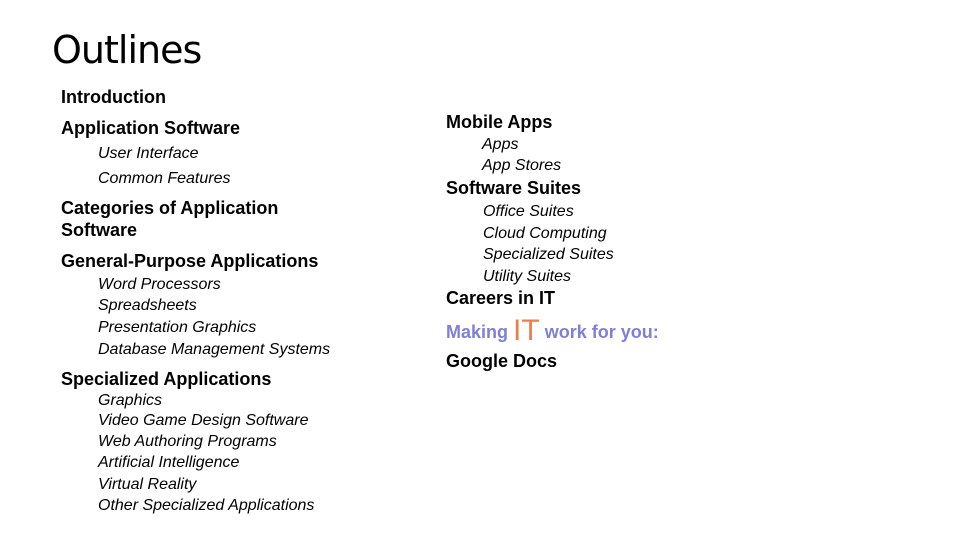 The width and height of the screenshot is (960, 540). What do you see at coordinates (147, 484) in the screenshot?
I see `outline-subitem: Virtual Reality` at bounding box center [147, 484].